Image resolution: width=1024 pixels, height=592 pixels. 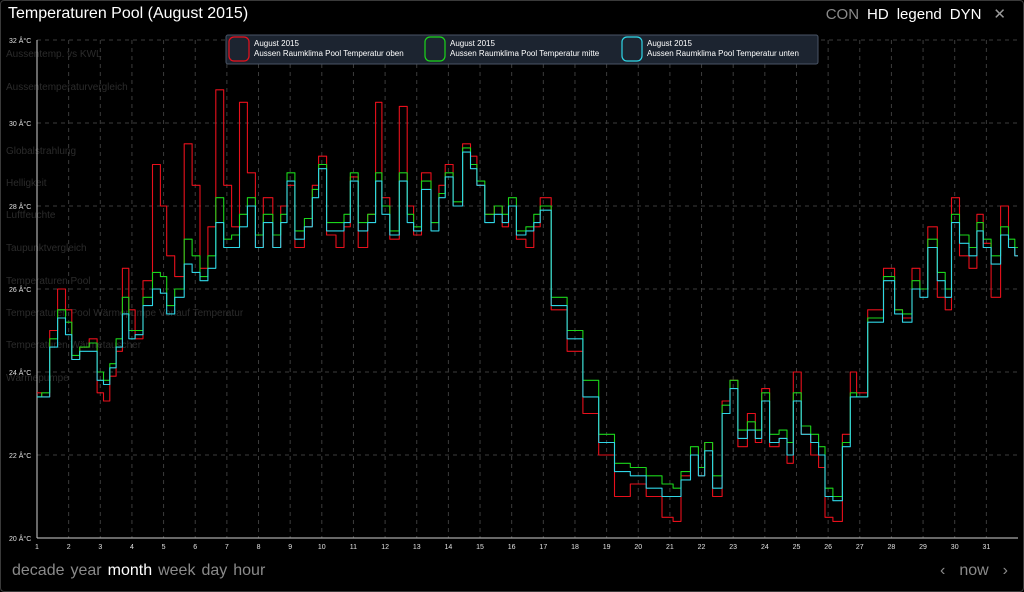 What do you see at coordinates (41, 151) in the screenshot?
I see `ghost-menu-item: Globalstrahlung` at bounding box center [41, 151].